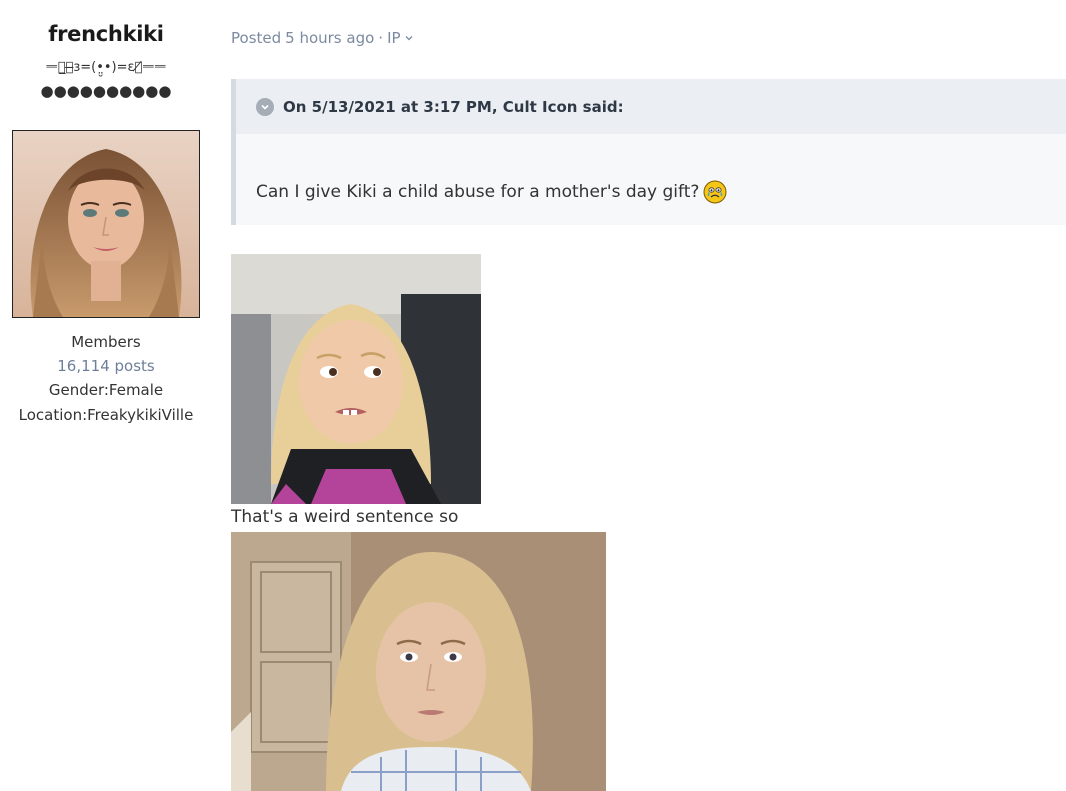 The image size is (1066, 791). I want to click on posted-label: Posted, so click(256, 38).